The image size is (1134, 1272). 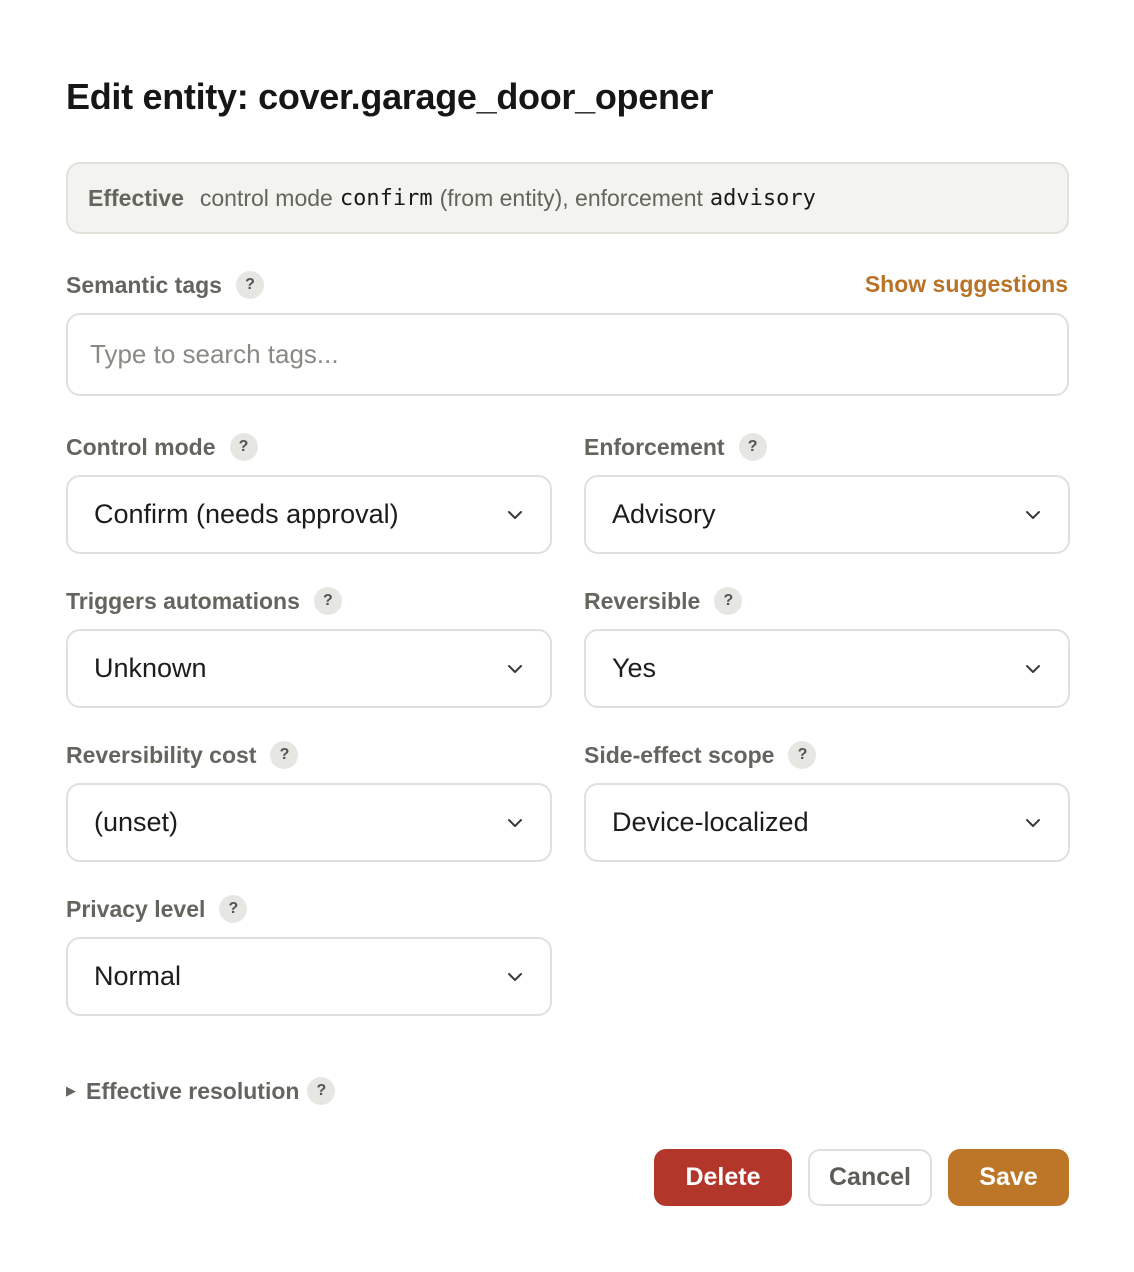 What do you see at coordinates (233, 909) in the screenshot?
I see `privacy-level-help-icon: ?` at bounding box center [233, 909].